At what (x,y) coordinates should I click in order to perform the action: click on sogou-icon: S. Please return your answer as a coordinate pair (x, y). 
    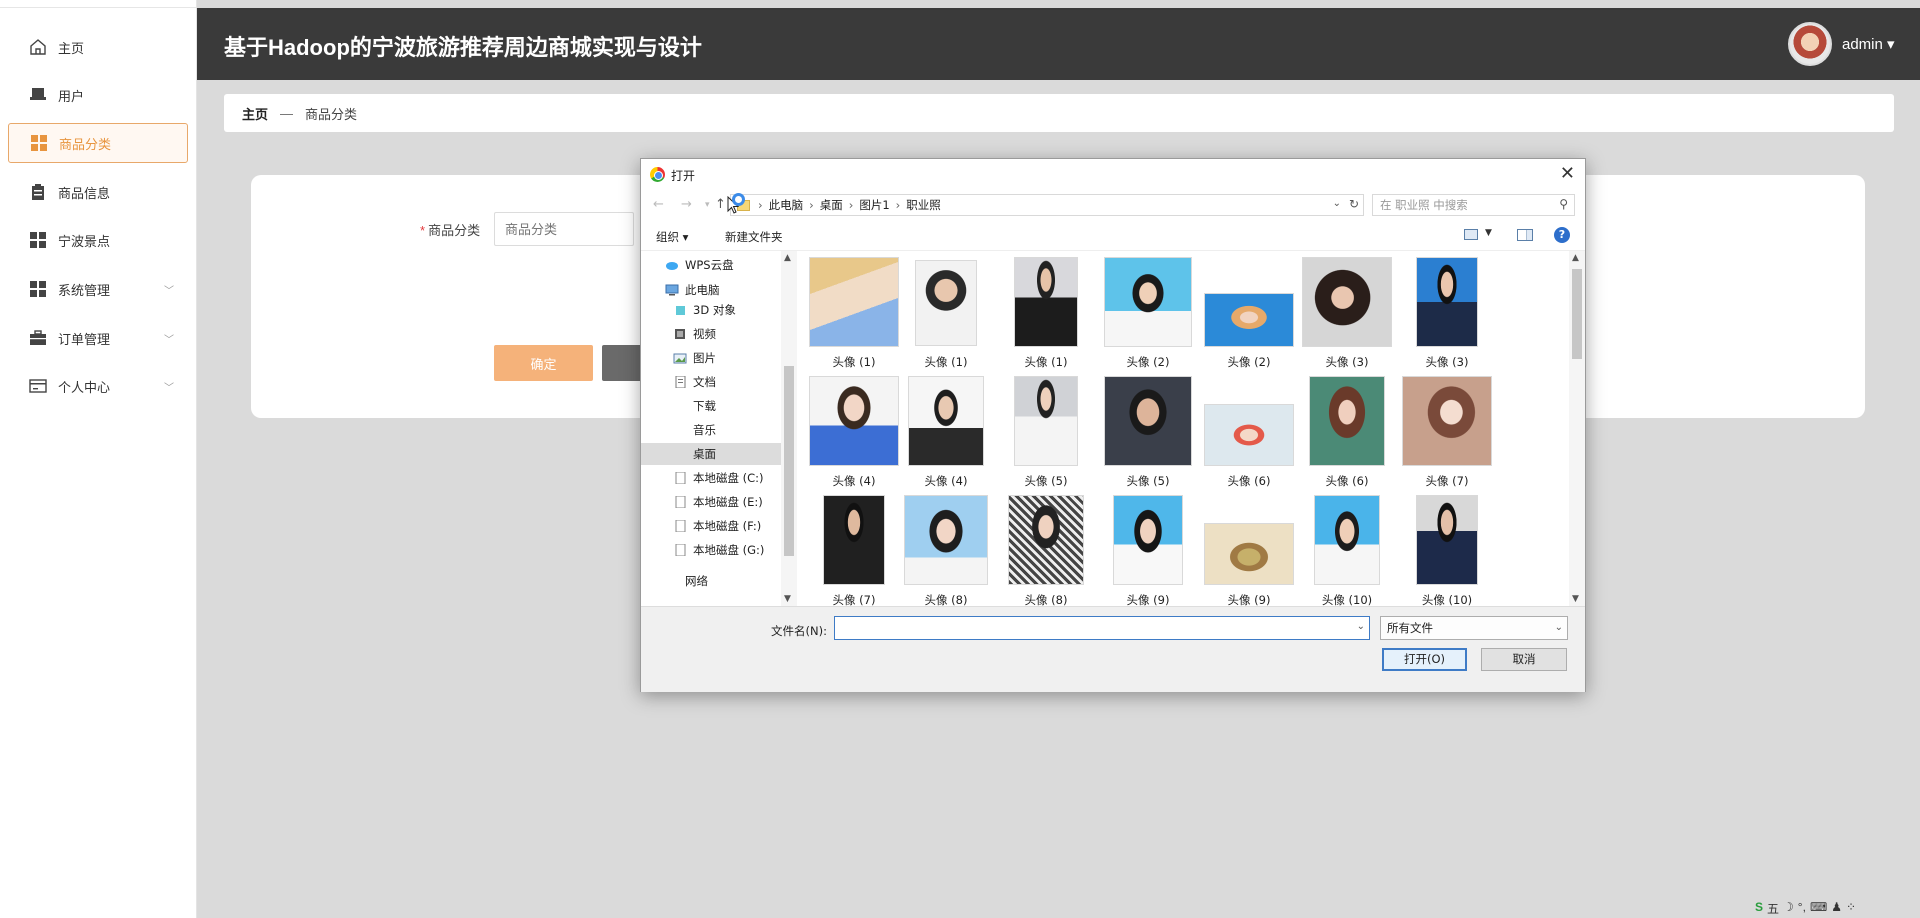
    Looking at the image, I should click on (1759, 908).